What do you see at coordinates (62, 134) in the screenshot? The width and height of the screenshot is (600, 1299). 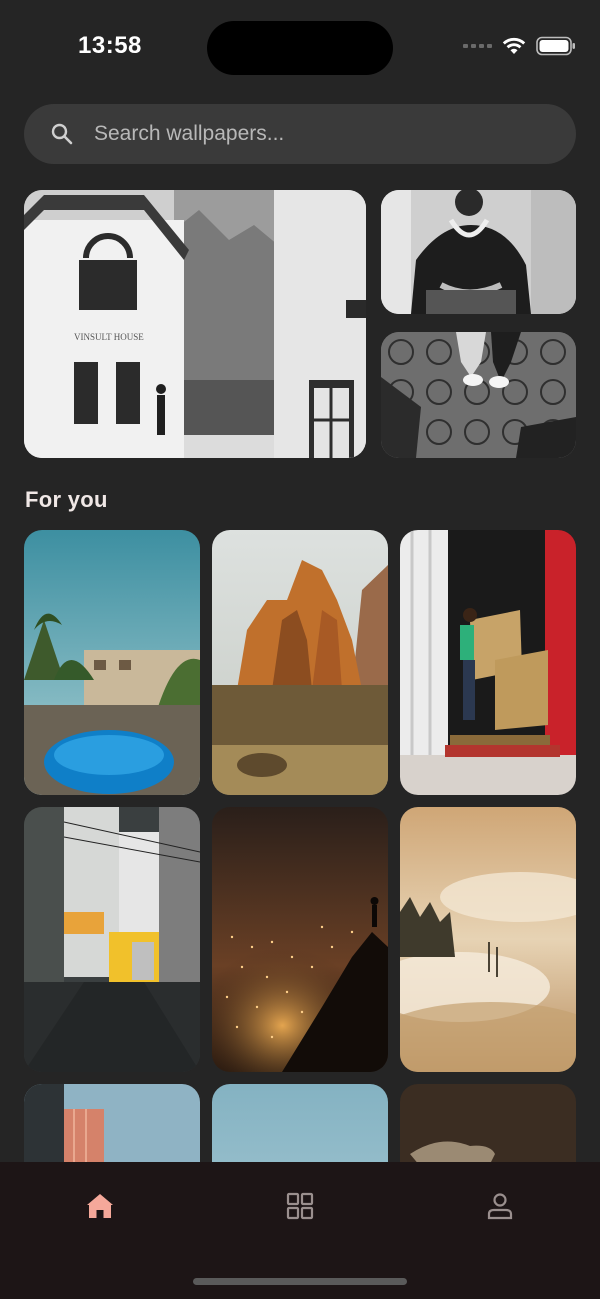 I see `search-icon` at bounding box center [62, 134].